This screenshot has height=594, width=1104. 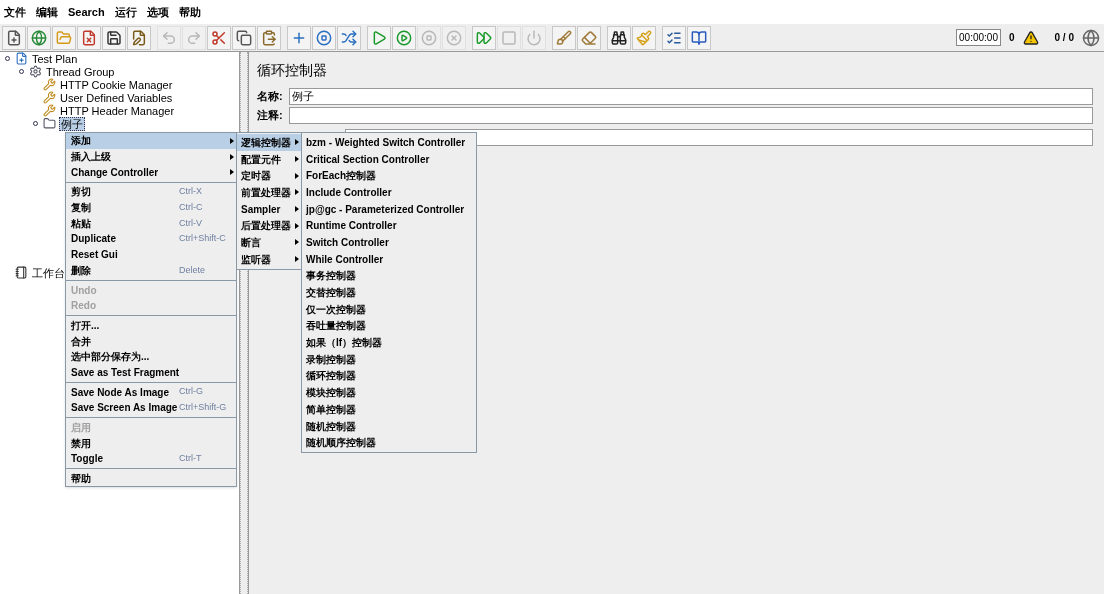 What do you see at coordinates (978, 37) in the screenshot?
I see `timer-display: 00:00:00` at bounding box center [978, 37].